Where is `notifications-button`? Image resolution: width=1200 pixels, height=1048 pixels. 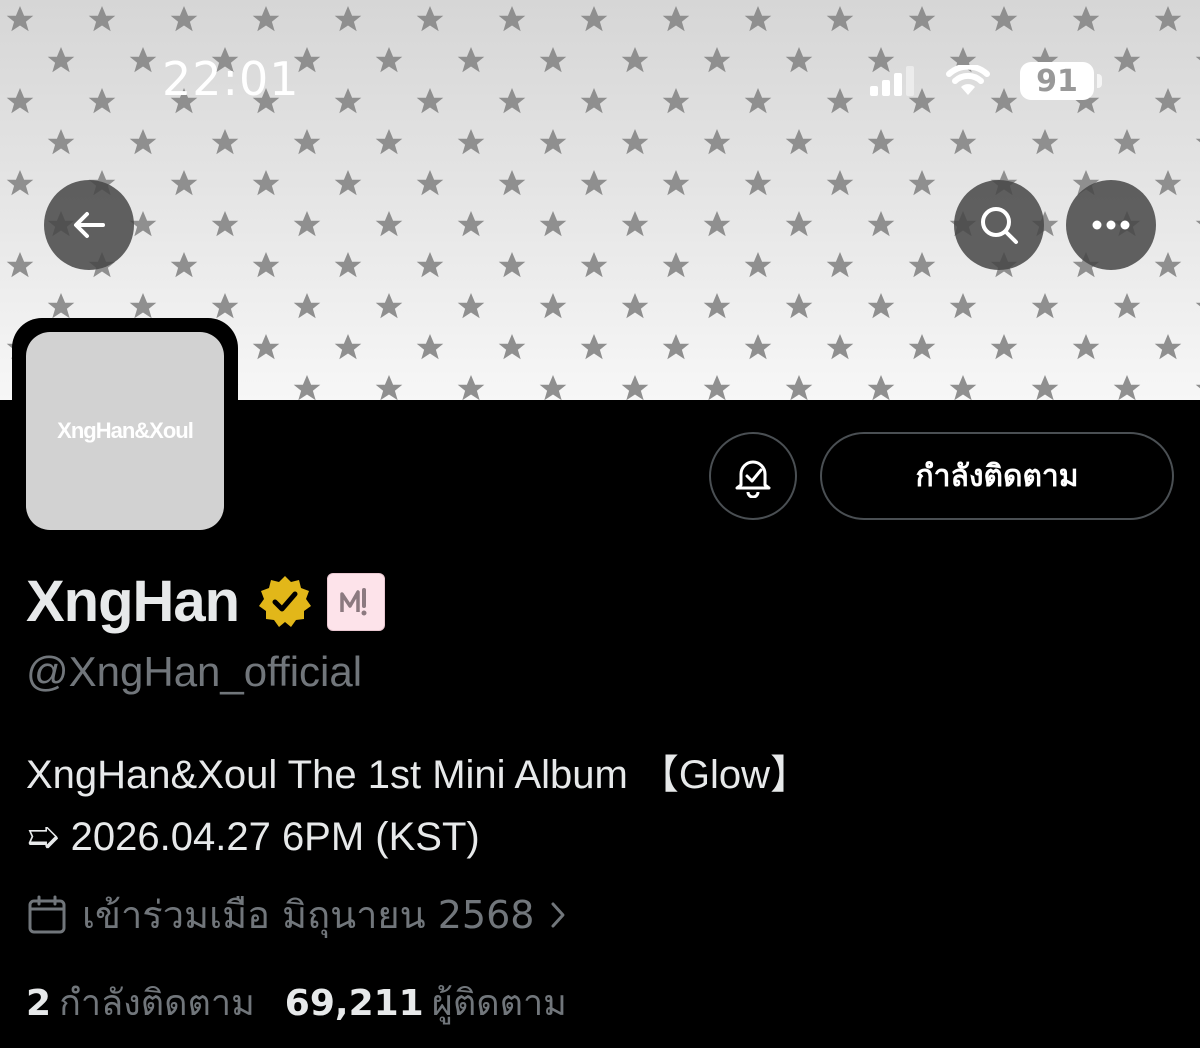 notifications-button is located at coordinates (753, 476).